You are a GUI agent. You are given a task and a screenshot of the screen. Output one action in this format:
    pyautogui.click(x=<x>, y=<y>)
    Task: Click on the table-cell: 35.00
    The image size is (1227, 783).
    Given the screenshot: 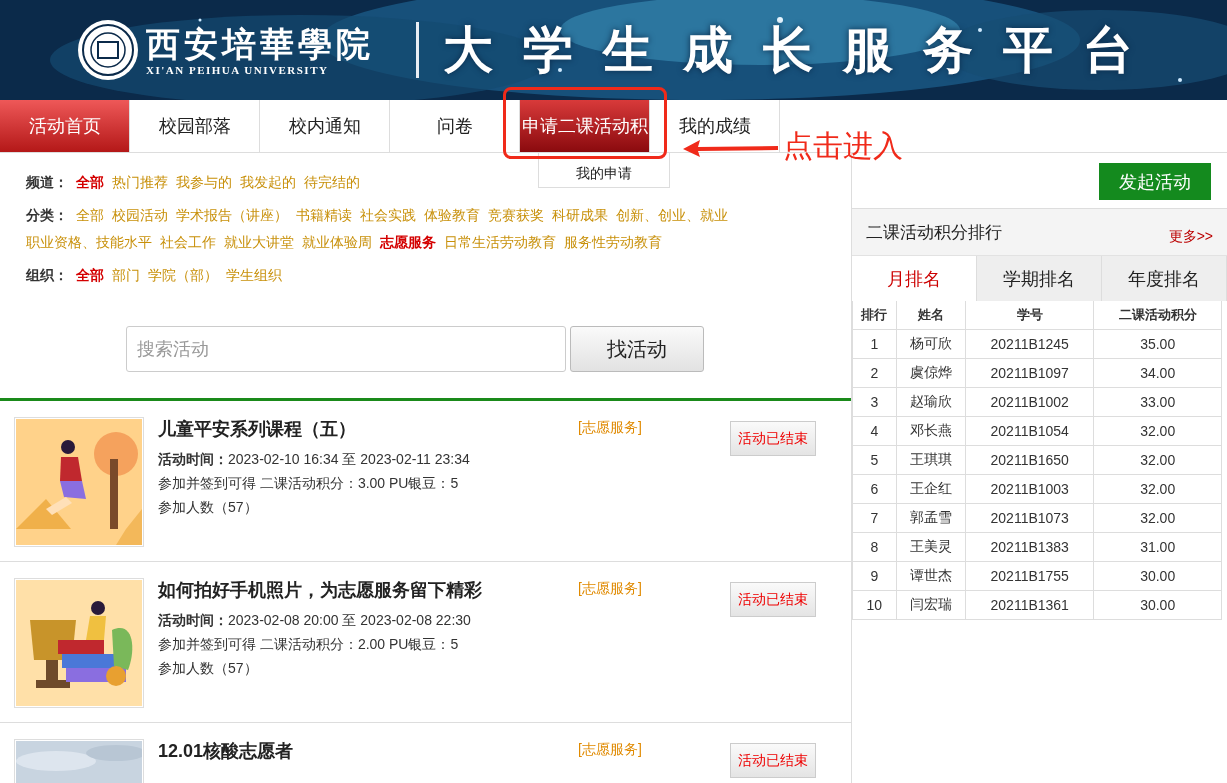 What is the action you would take?
    pyautogui.click(x=1157, y=344)
    